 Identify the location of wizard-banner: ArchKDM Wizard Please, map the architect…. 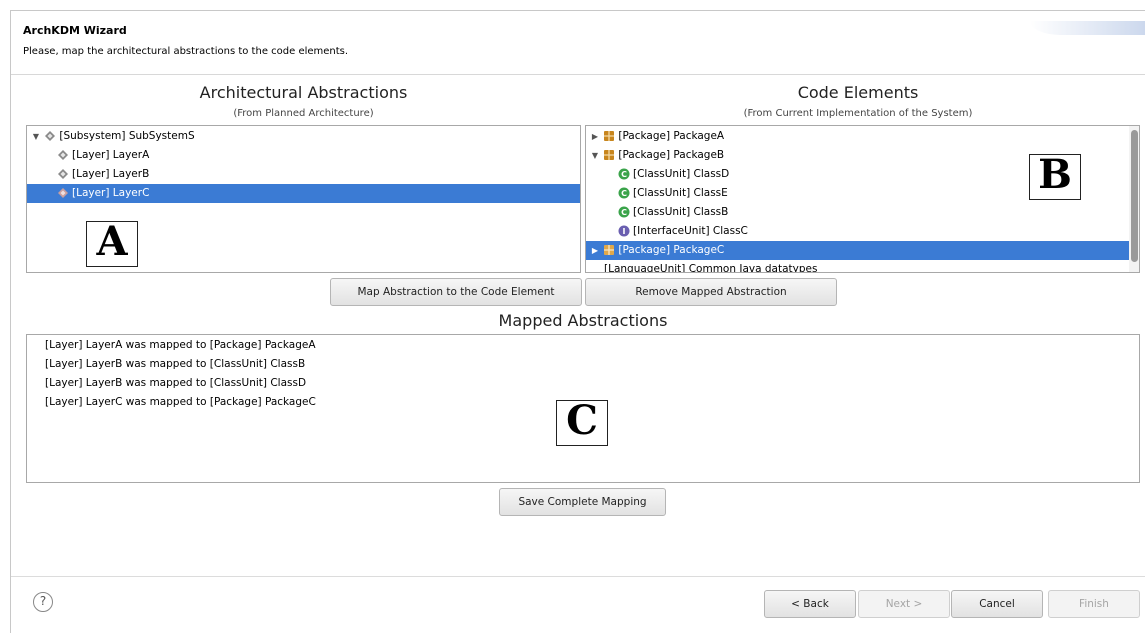
(578, 43).